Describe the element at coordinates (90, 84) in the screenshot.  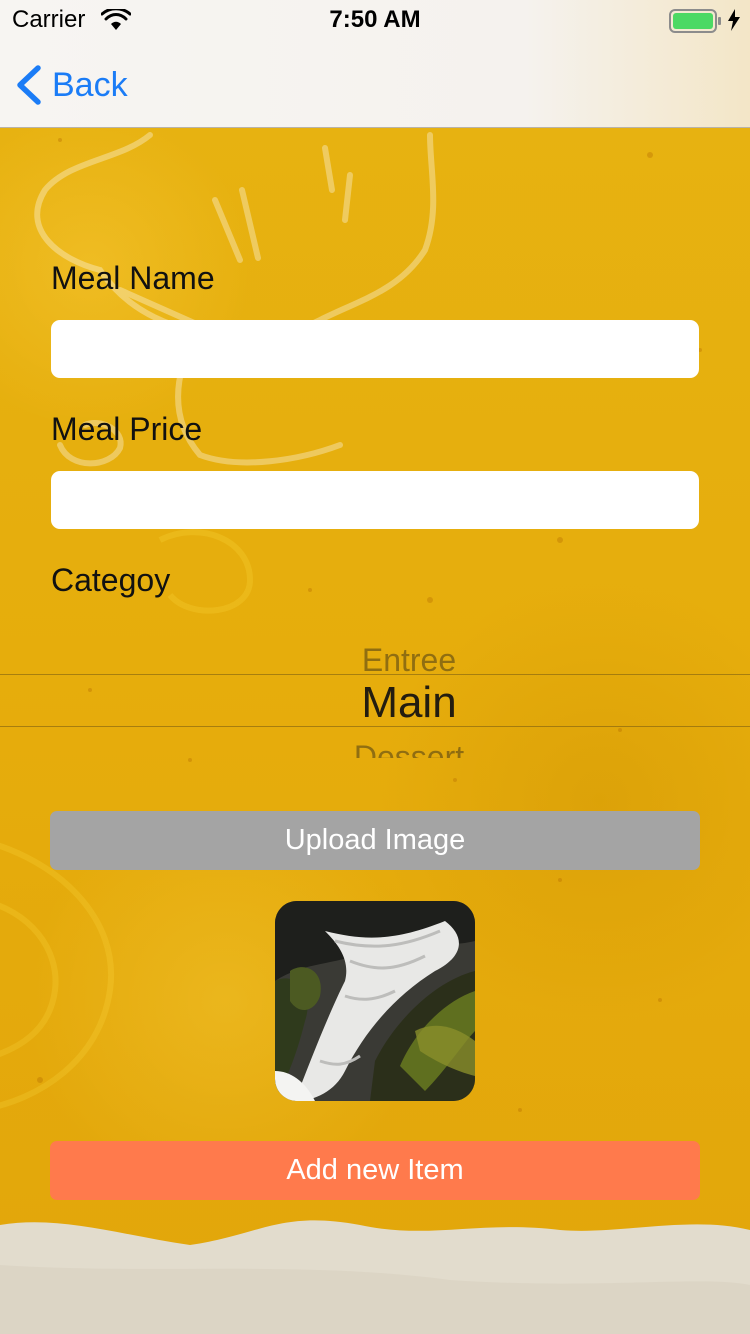
I see `back-label: Back` at that location.